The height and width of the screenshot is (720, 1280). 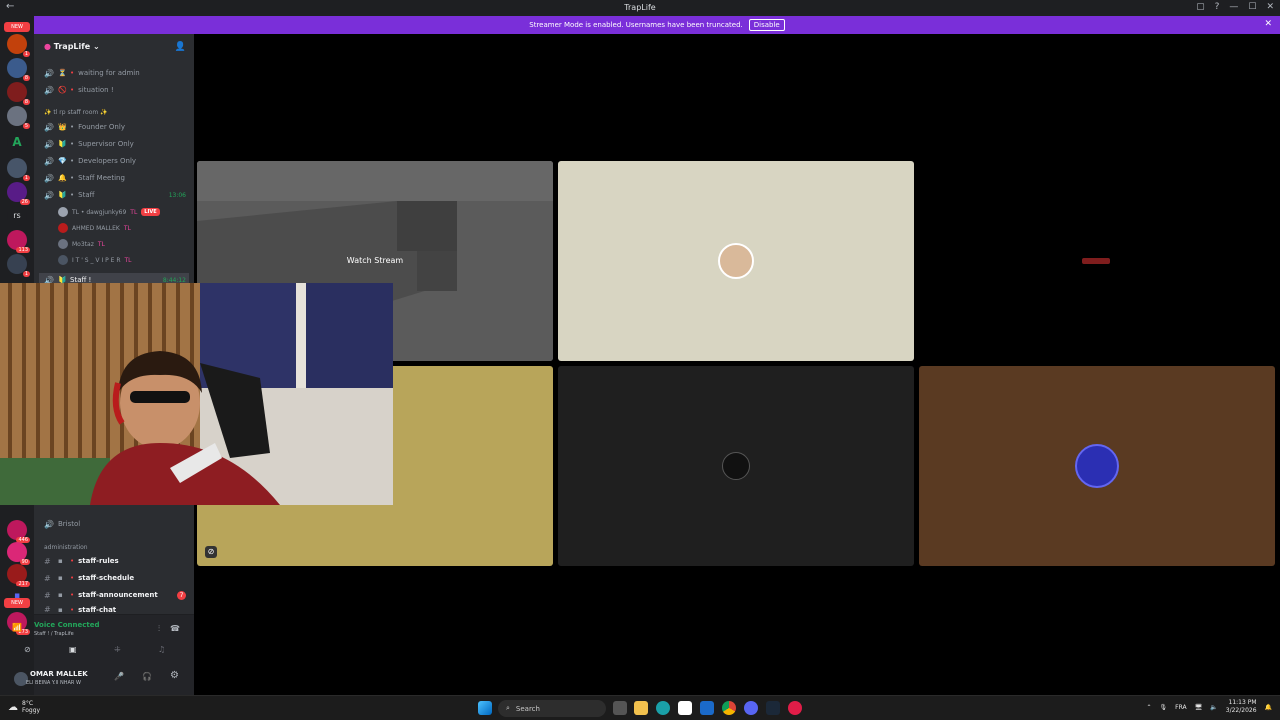 What do you see at coordinates (69, 195) in the screenshot?
I see `voice-channel-staff: 🔊 🔰 • Staff` at bounding box center [69, 195].